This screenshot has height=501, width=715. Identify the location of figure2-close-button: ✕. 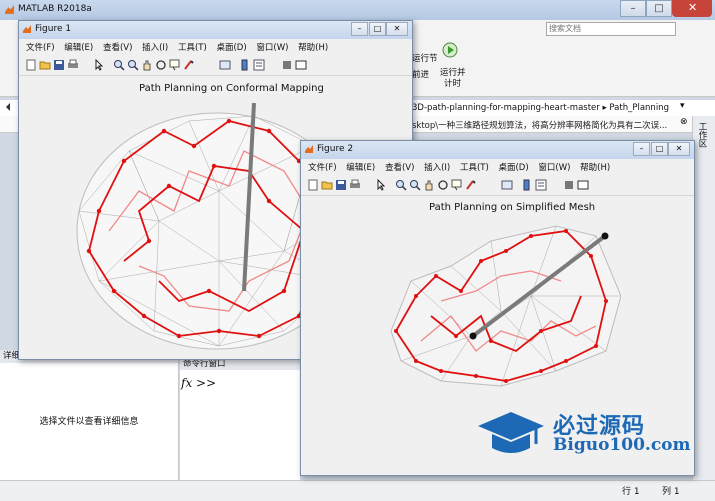
(679, 149).